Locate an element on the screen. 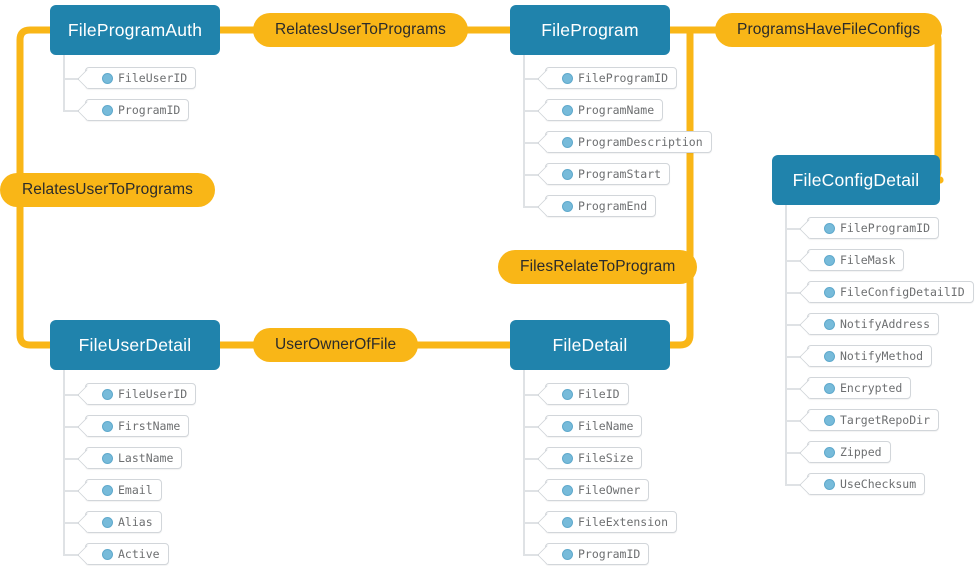 This screenshot has height=566, width=975. attribute-chip: UseChecksum is located at coordinates (866, 484).